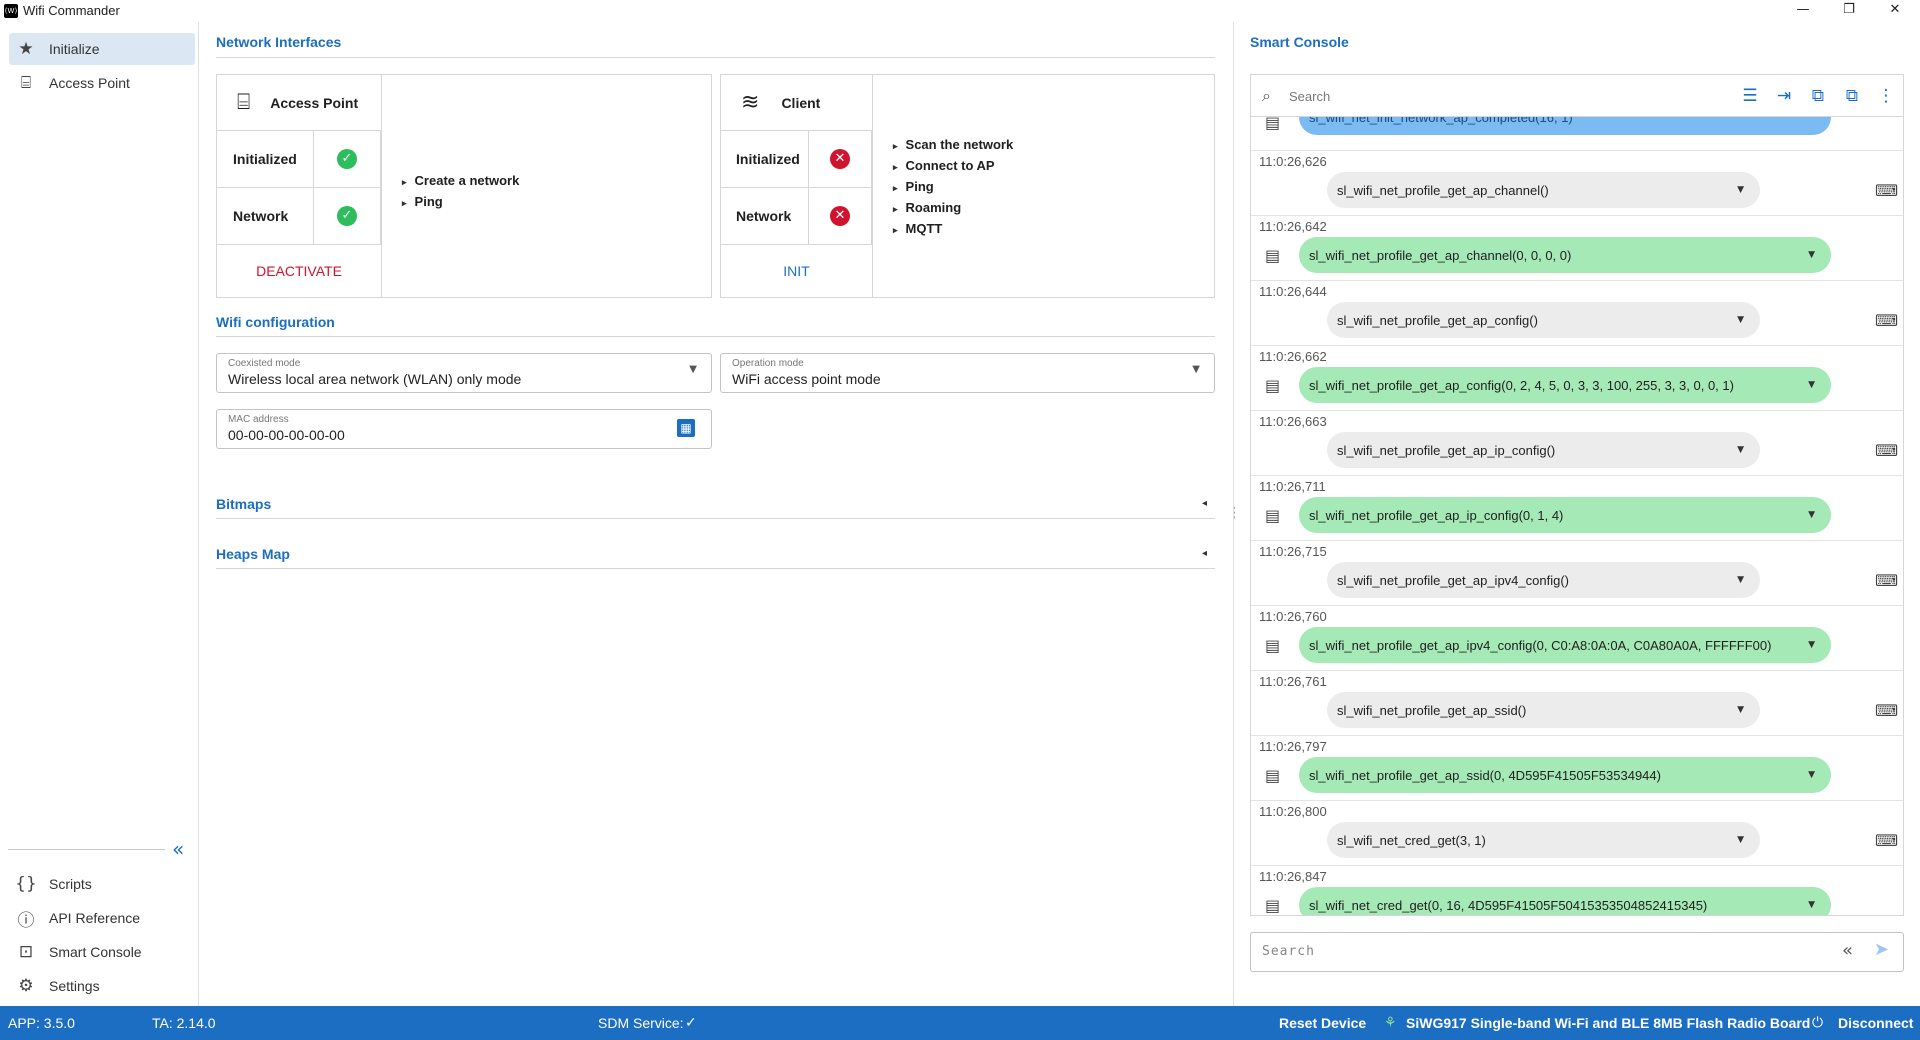  I want to click on wifi-configuration-title: Wifi configuration, so click(275, 322).